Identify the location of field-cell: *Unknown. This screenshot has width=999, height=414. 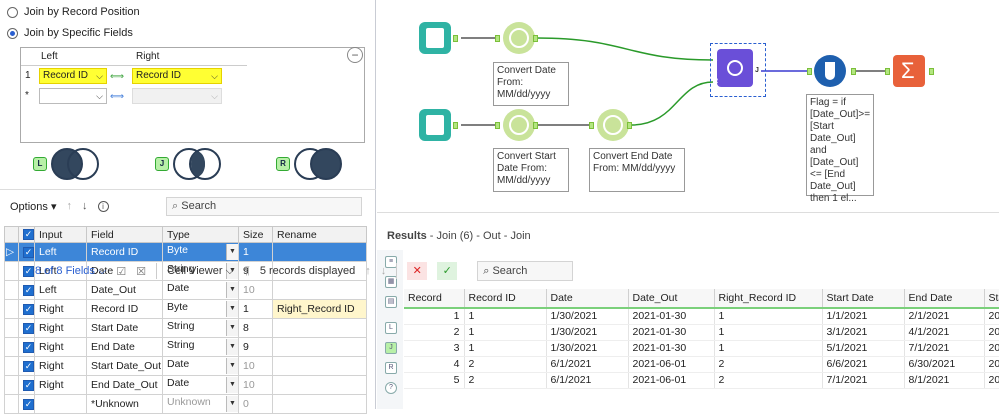
(124, 404).